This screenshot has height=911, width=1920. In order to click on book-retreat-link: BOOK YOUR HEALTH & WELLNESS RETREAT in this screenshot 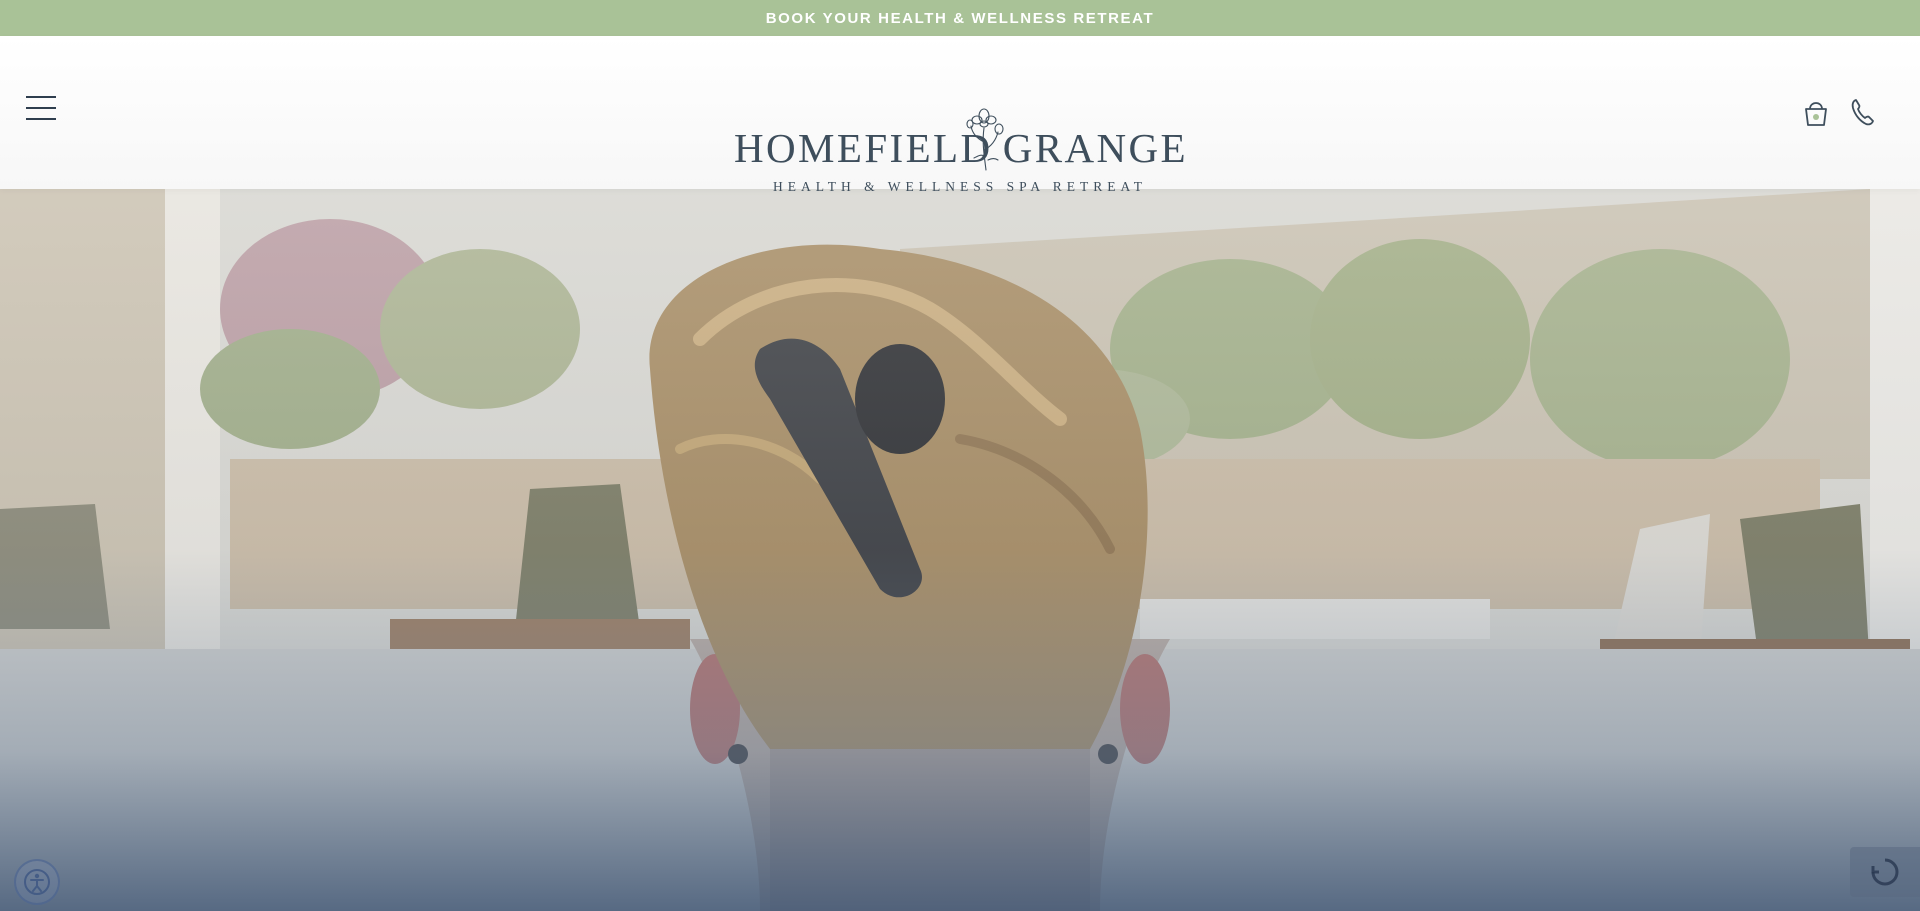, I will do `click(960, 18)`.